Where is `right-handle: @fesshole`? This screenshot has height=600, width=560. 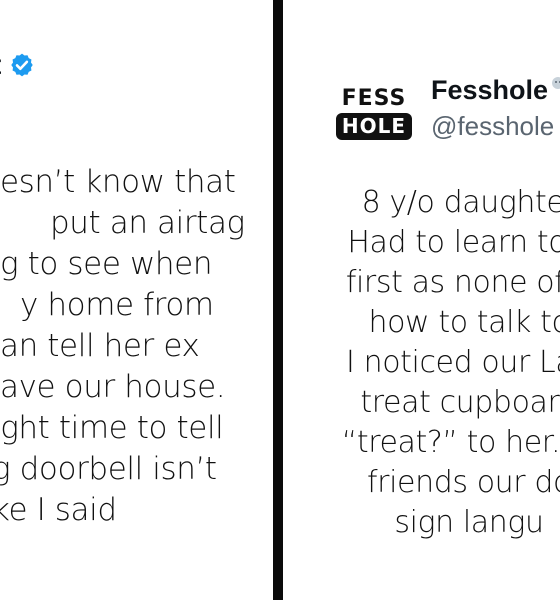 right-handle: @fesshole is located at coordinates (495, 126).